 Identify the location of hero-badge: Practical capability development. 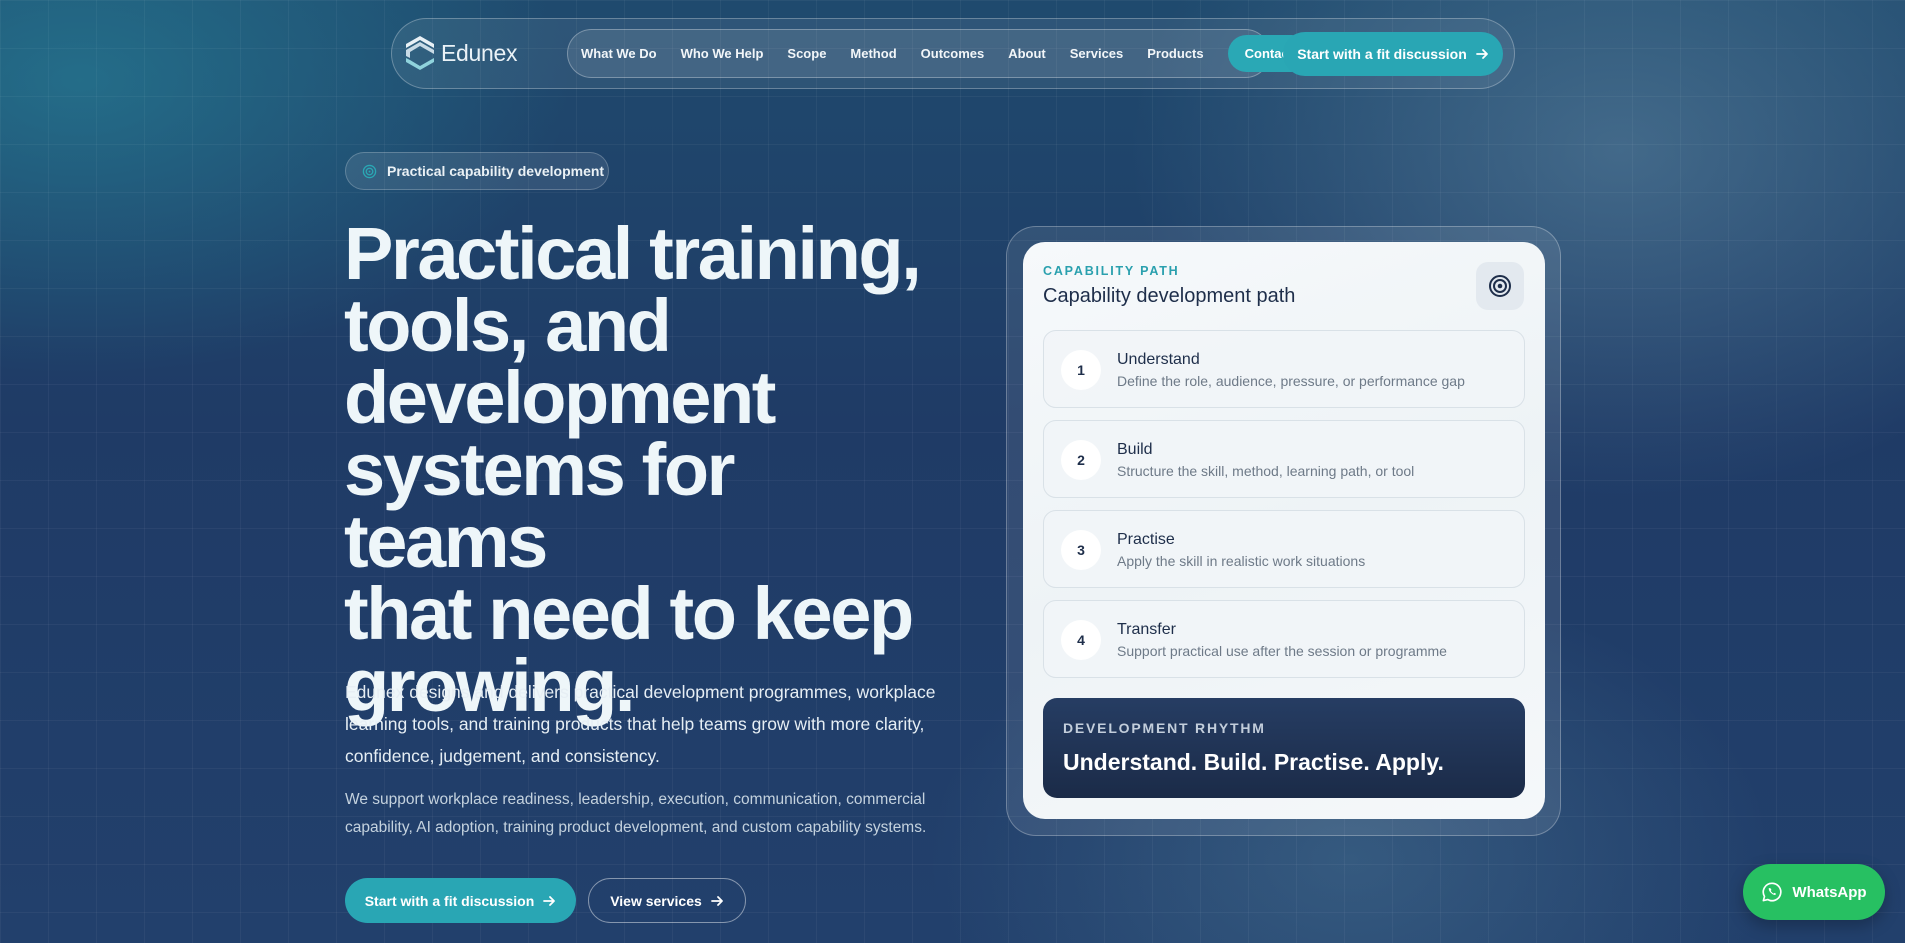
(477, 171).